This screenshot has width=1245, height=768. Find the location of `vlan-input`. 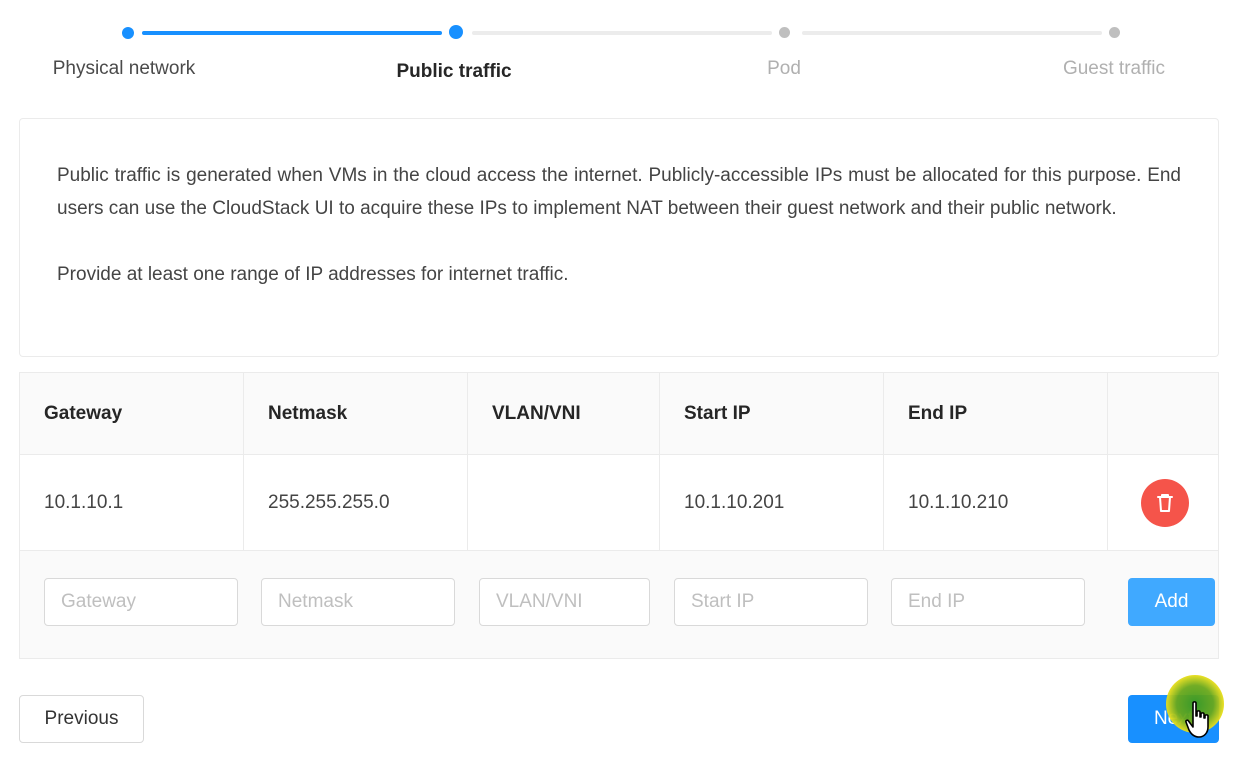

vlan-input is located at coordinates (564, 602).